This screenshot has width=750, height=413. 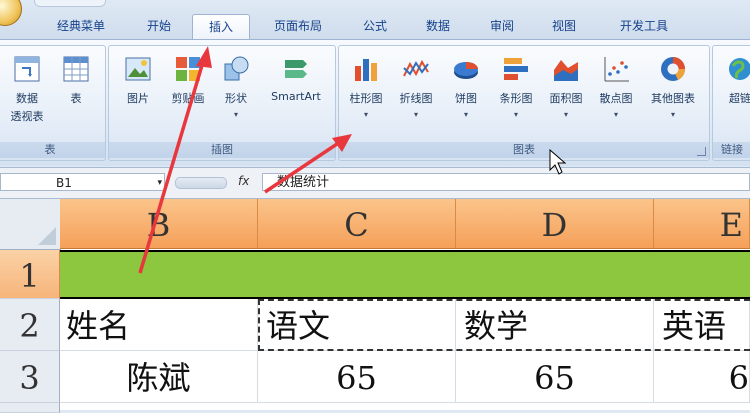 I want to click on other-charts-button: 其他图表 ▾, so click(x=673, y=94).